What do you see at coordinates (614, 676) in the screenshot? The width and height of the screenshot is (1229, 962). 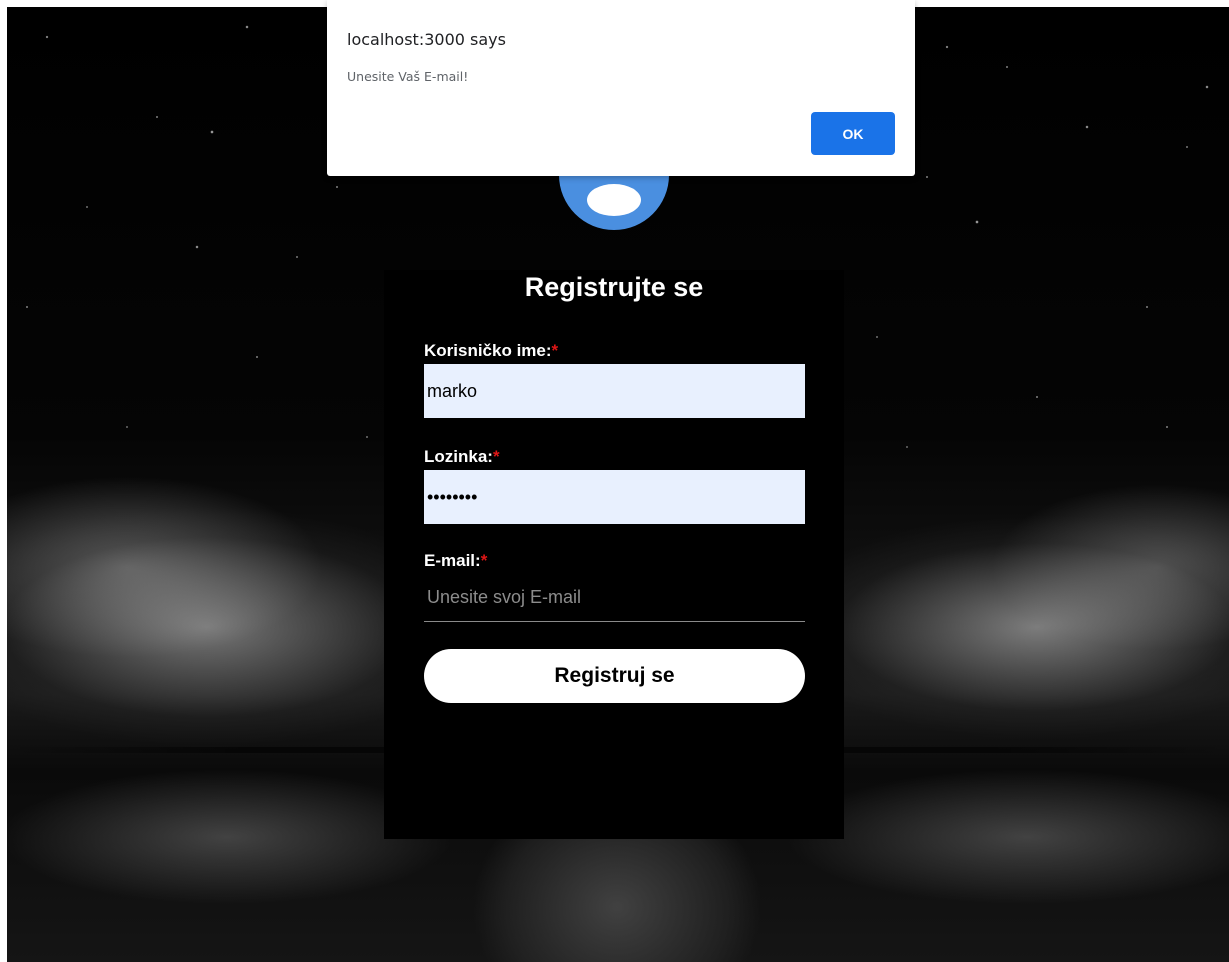 I see `register-button: Registruj se` at bounding box center [614, 676].